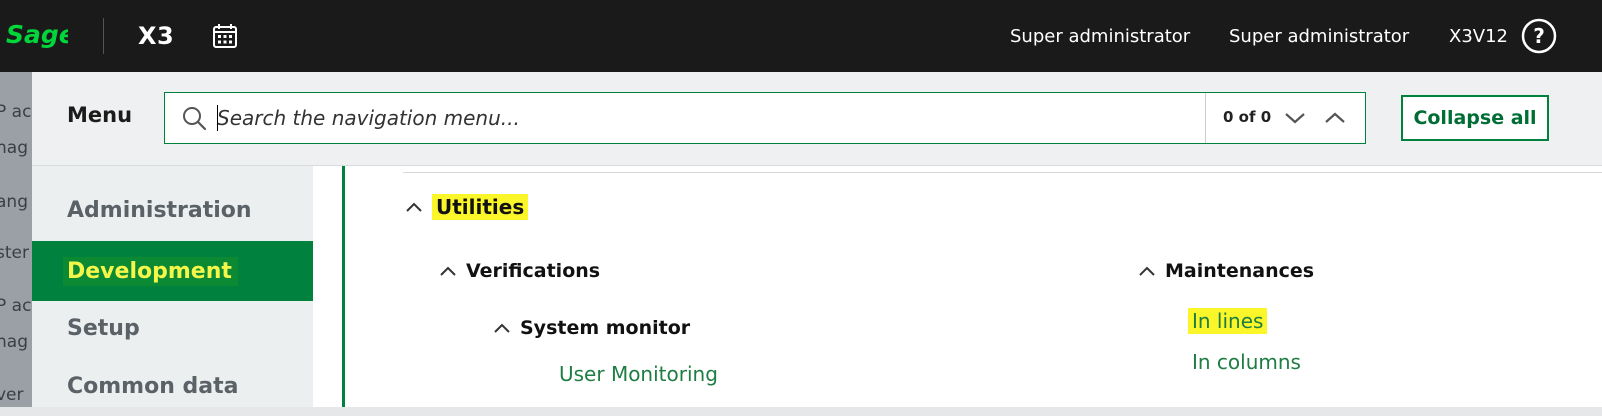  I want to click on section-label: Utilities, so click(480, 207).